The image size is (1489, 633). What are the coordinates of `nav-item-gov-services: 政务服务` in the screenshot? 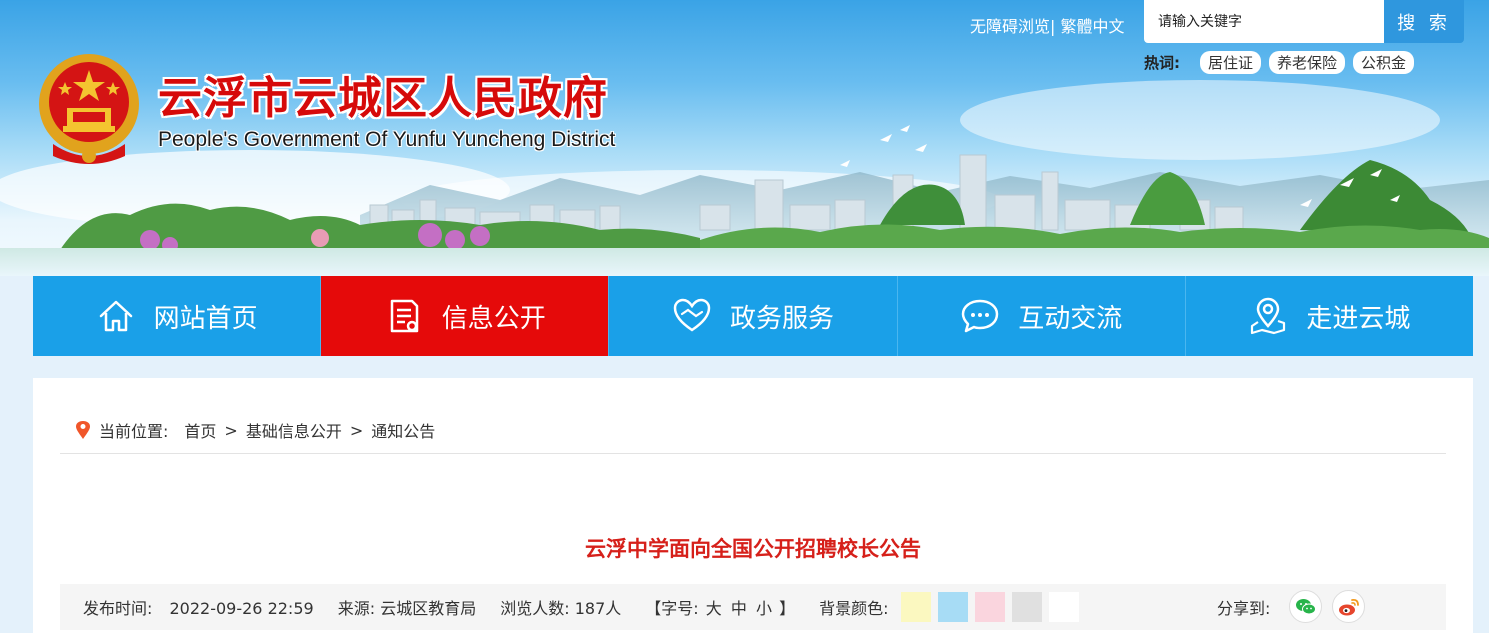 It's located at (753, 316).